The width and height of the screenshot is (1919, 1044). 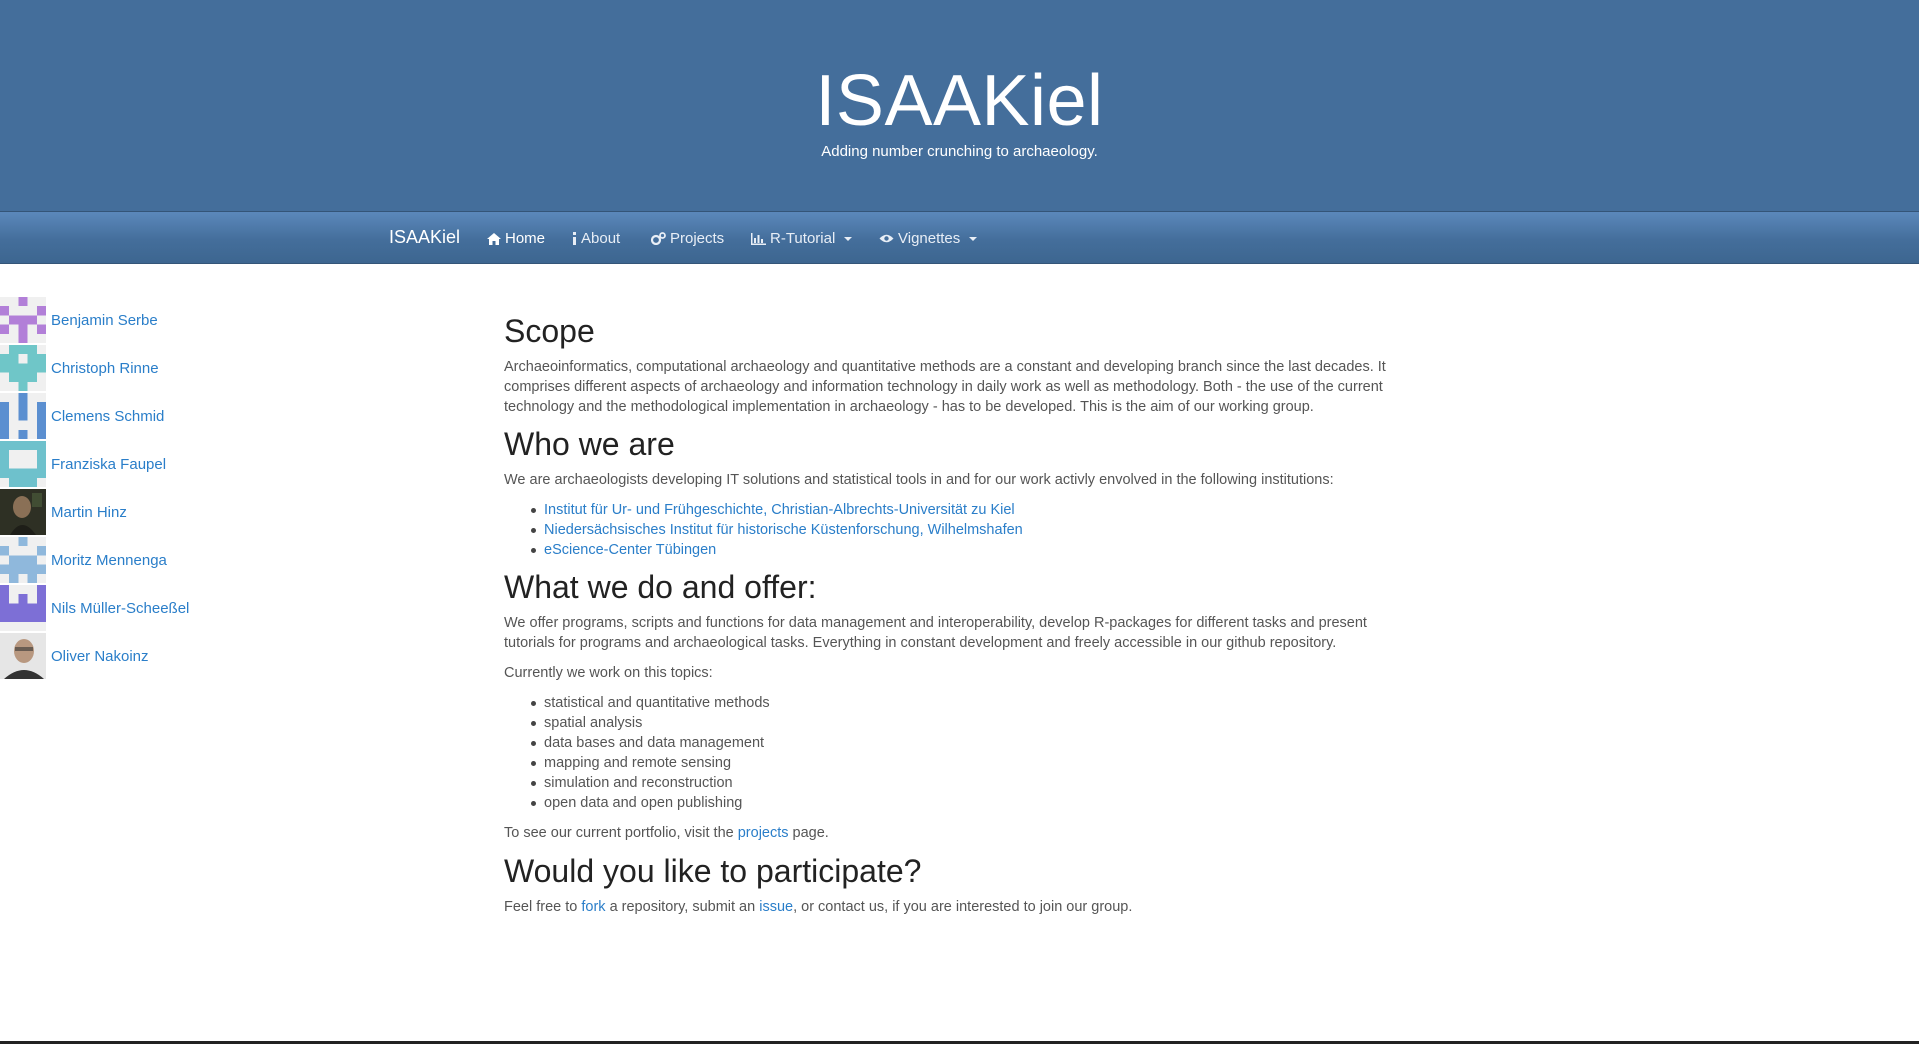 What do you see at coordinates (758, 238) in the screenshot?
I see `bar-chart-icon` at bounding box center [758, 238].